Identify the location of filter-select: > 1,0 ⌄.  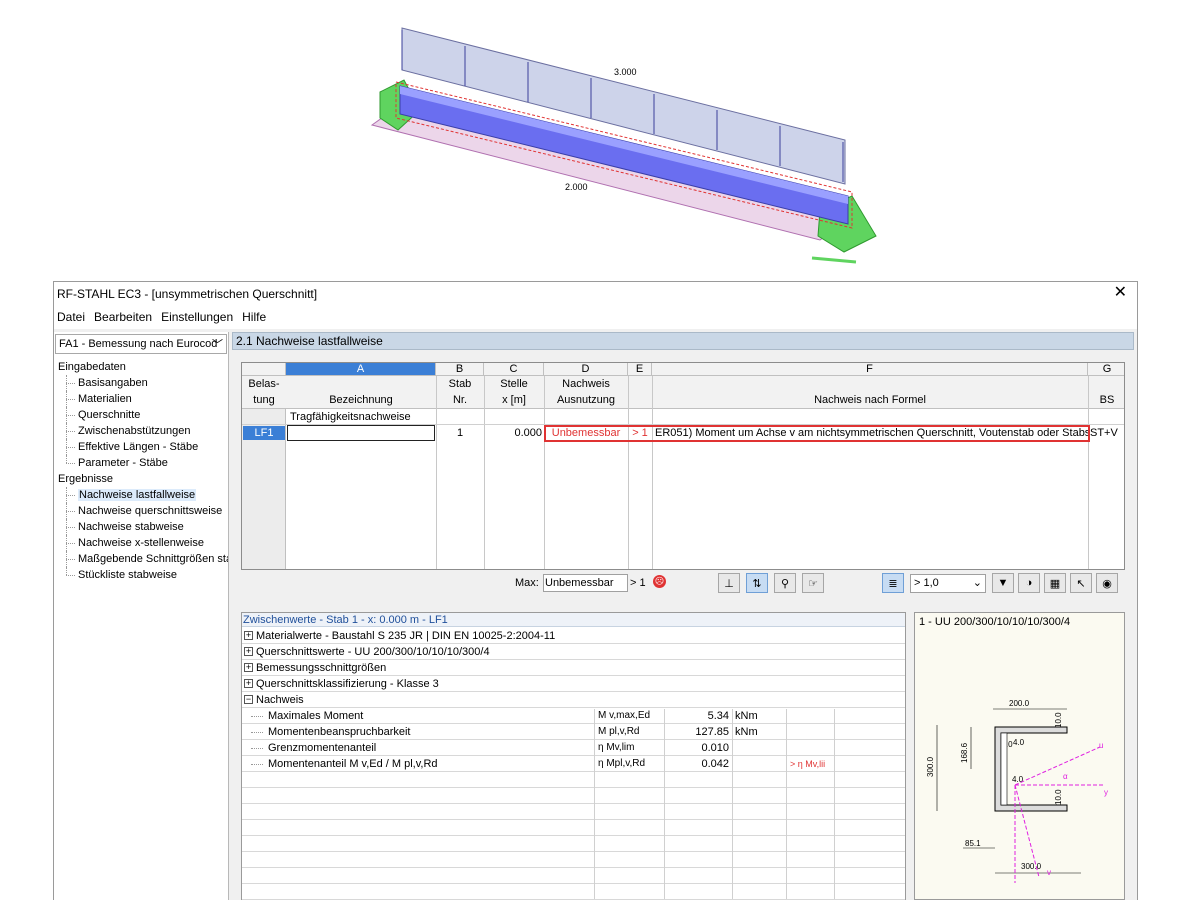
(948, 583).